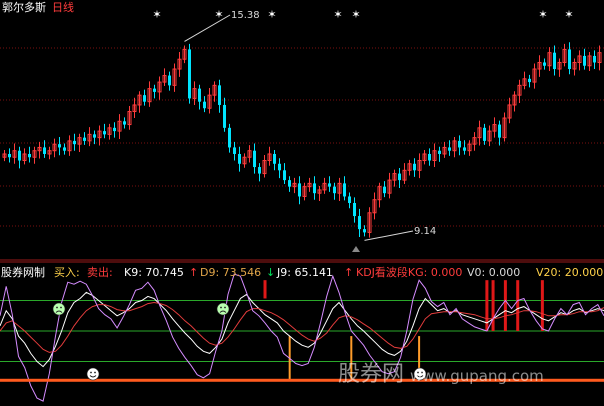 This screenshot has width=604, height=406. I want to click on high-price-label: 15.38, so click(245, 15).